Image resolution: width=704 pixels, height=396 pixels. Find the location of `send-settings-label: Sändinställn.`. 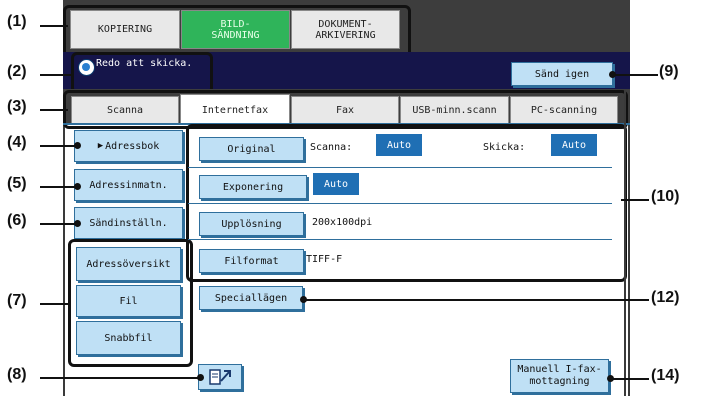

send-settings-label: Sändinställn. is located at coordinates (128, 223).